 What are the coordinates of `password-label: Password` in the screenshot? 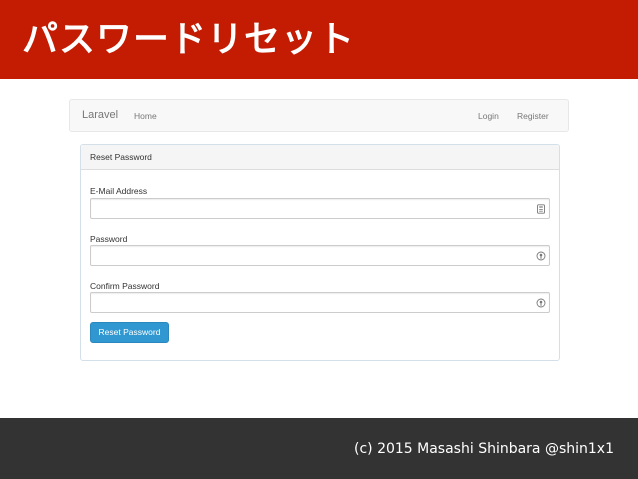 It's located at (109, 239).